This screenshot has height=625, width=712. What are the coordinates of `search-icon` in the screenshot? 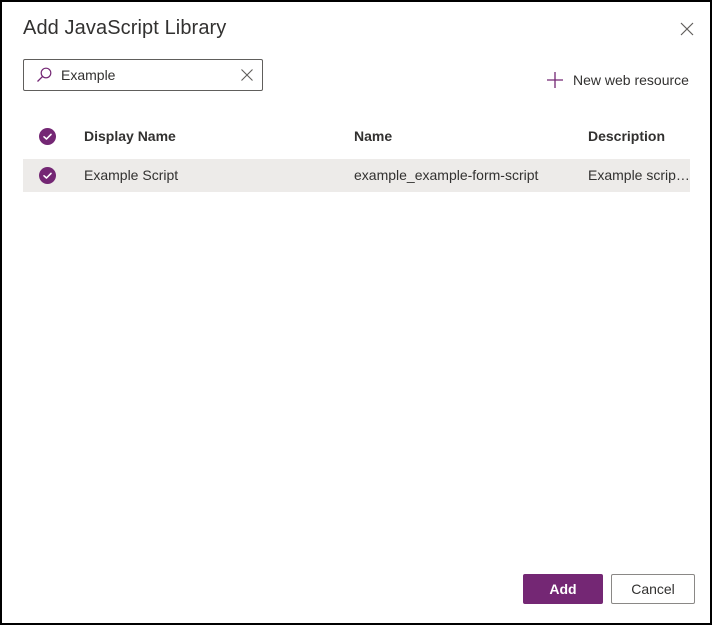 It's located at (44, 74).